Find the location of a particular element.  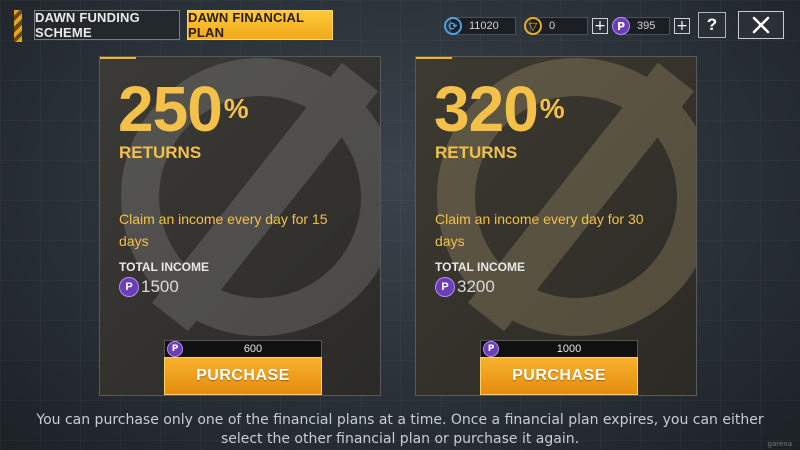

refresh-coin-icon: ⟳ is located at coordinates (453, 26).